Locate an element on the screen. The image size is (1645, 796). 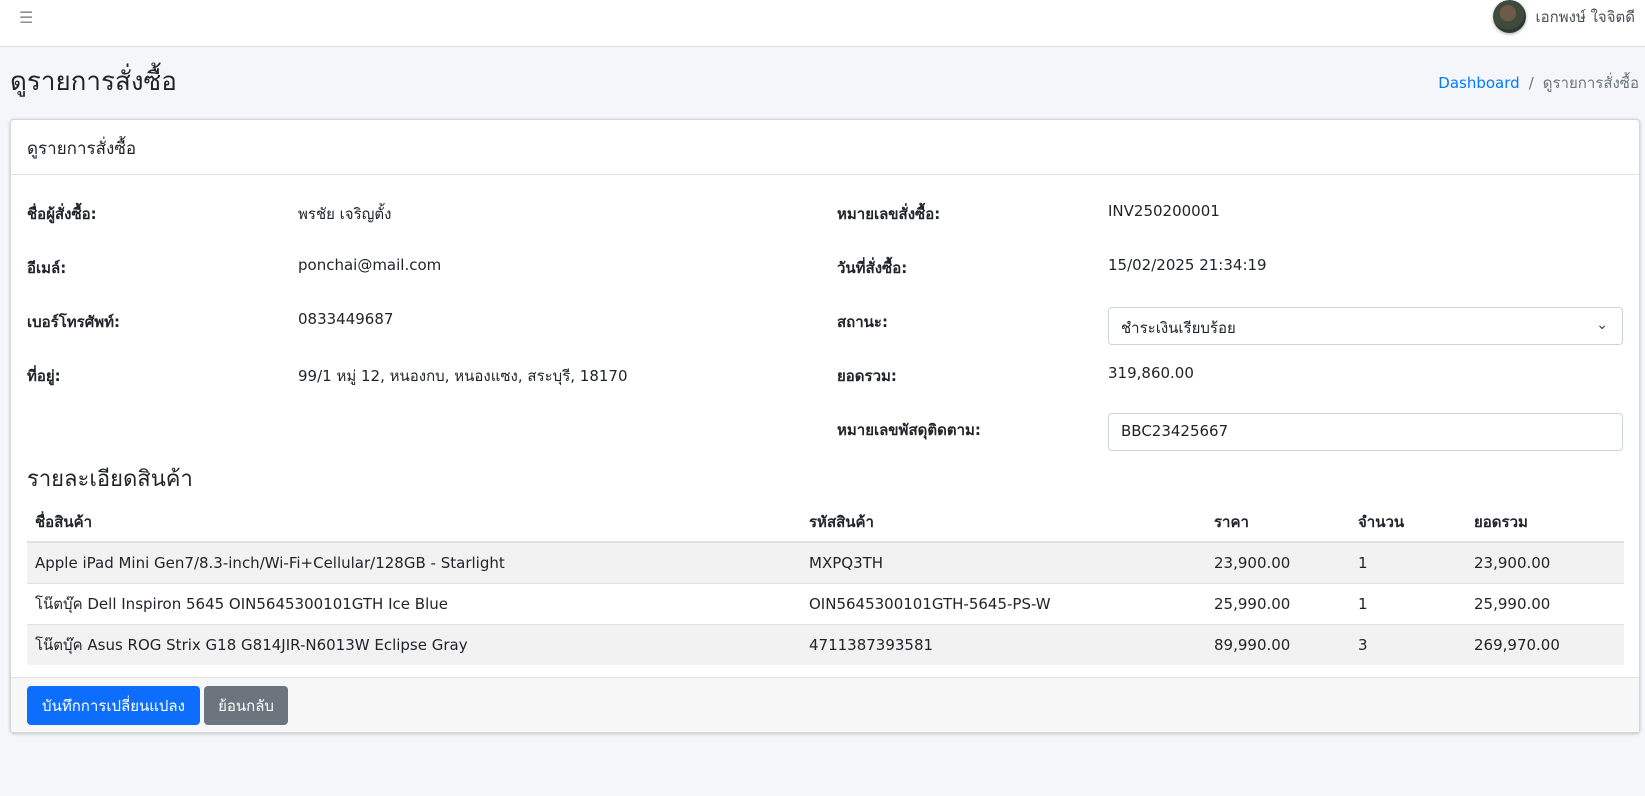
customer-name-label: ชื่อผู้สั่งซื้อ: is located at coordinates (62, 214).